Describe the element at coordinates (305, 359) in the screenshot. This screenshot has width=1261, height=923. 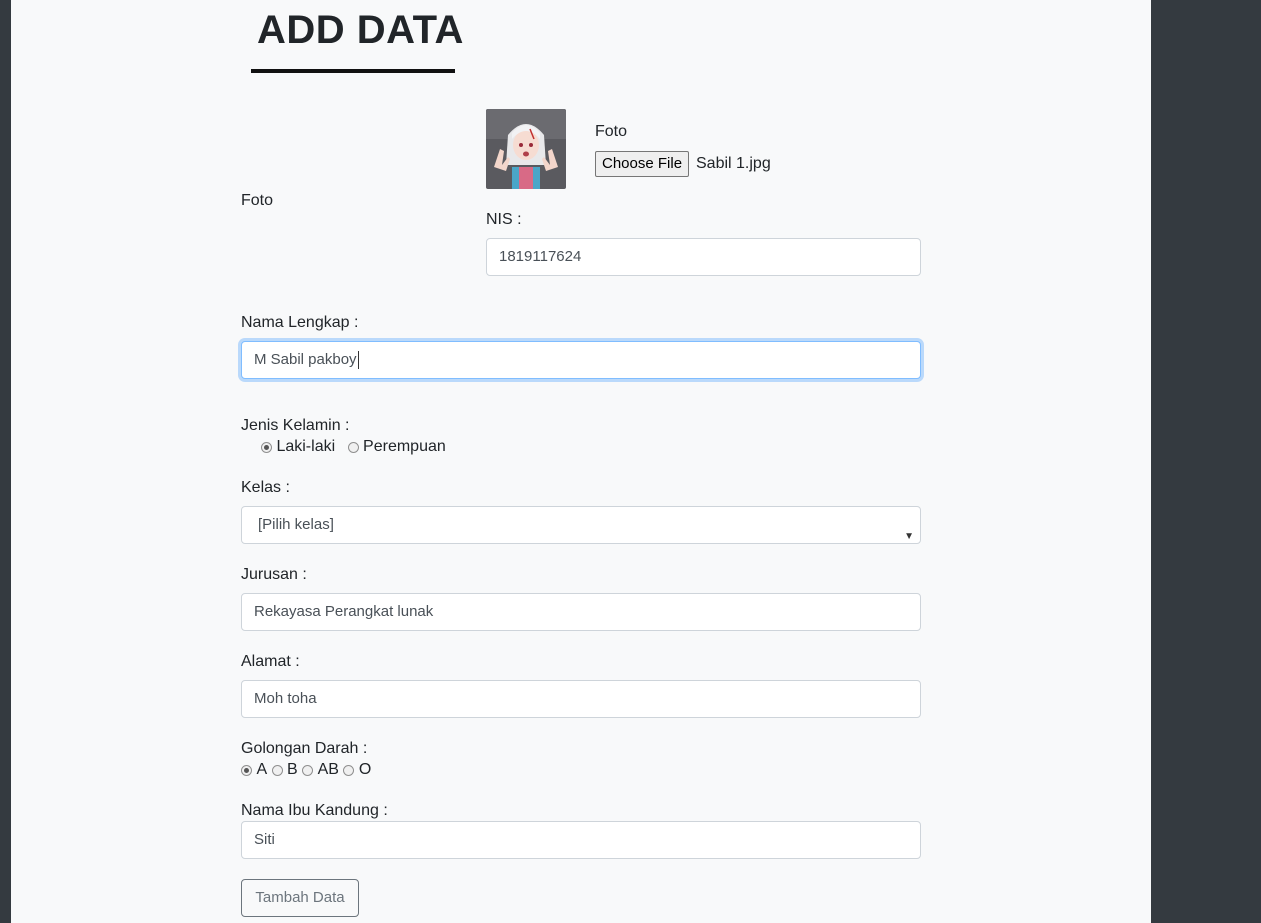
I see `nama-value: M Sabil pakboy` at that location.